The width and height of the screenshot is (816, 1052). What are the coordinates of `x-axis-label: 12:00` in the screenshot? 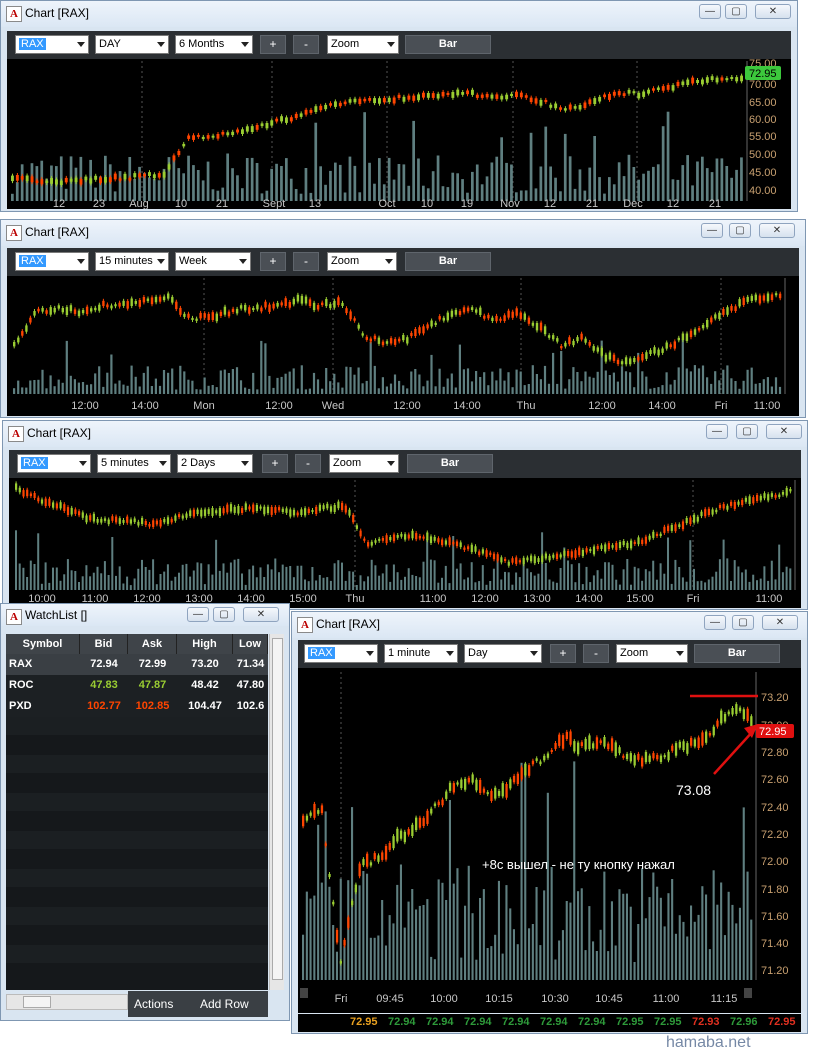 It's located at (407, 406).